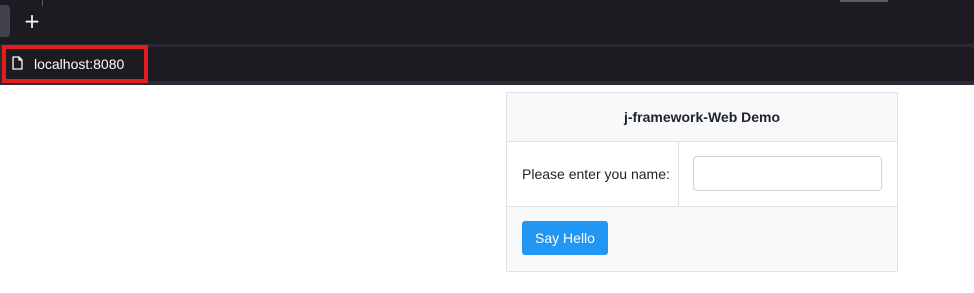  What do you see at coordinates (596, 174) in the screenshot?
I see `name-label: Please enter you name:` at bounding box center [596, 174].